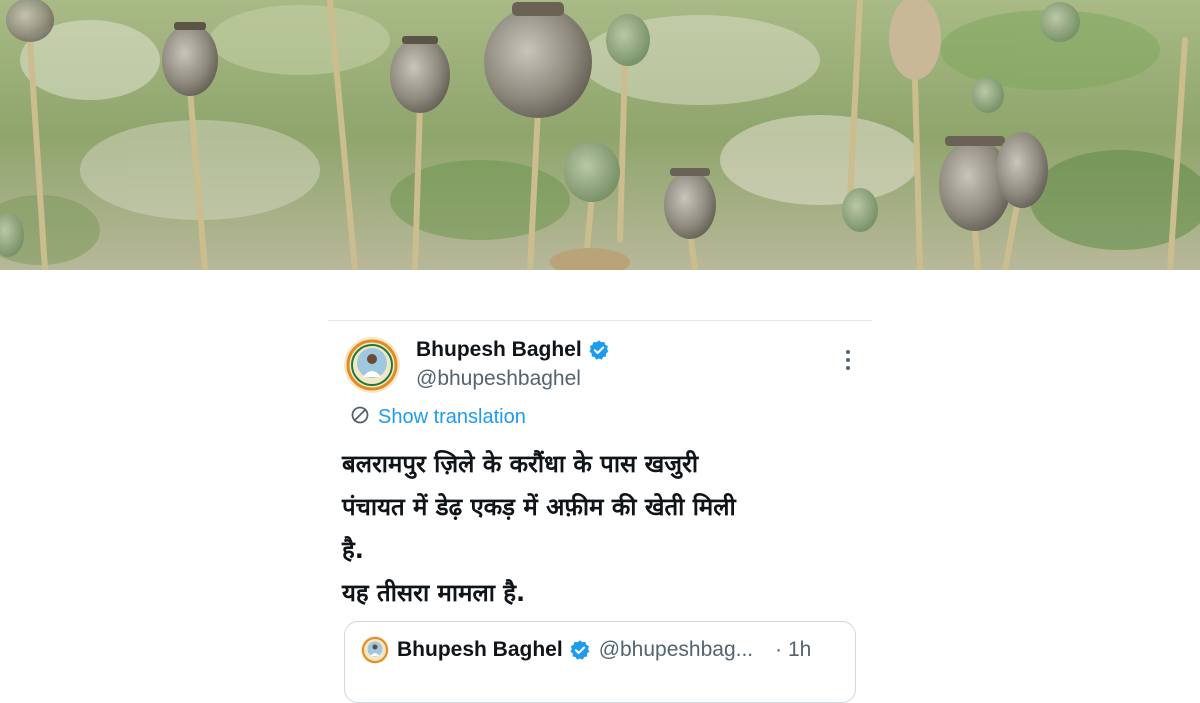 The width and height of the screenshot is (1200, 703). I want to click on tweet-text-line: यह तीसरा मामला है., so click(434, 593).